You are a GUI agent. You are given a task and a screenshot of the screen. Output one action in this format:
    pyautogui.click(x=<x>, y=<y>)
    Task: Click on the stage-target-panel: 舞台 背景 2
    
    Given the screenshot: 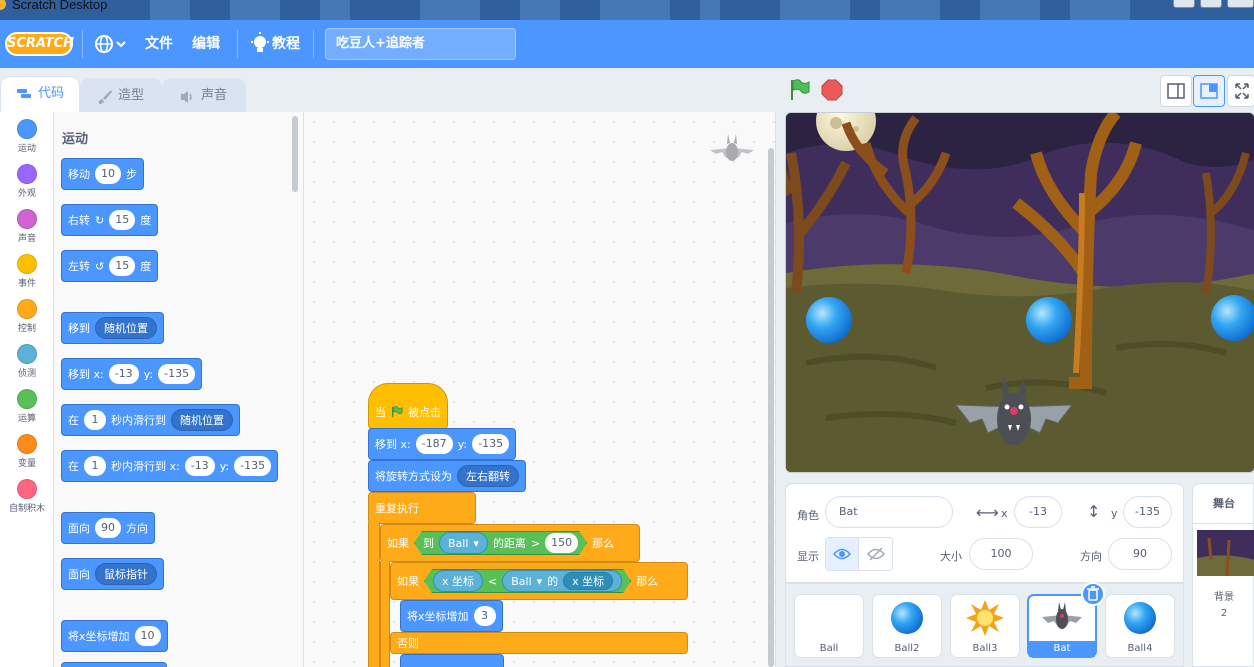 What is the action you would take?
    pyautogui.click(x=1223, y=575)
    